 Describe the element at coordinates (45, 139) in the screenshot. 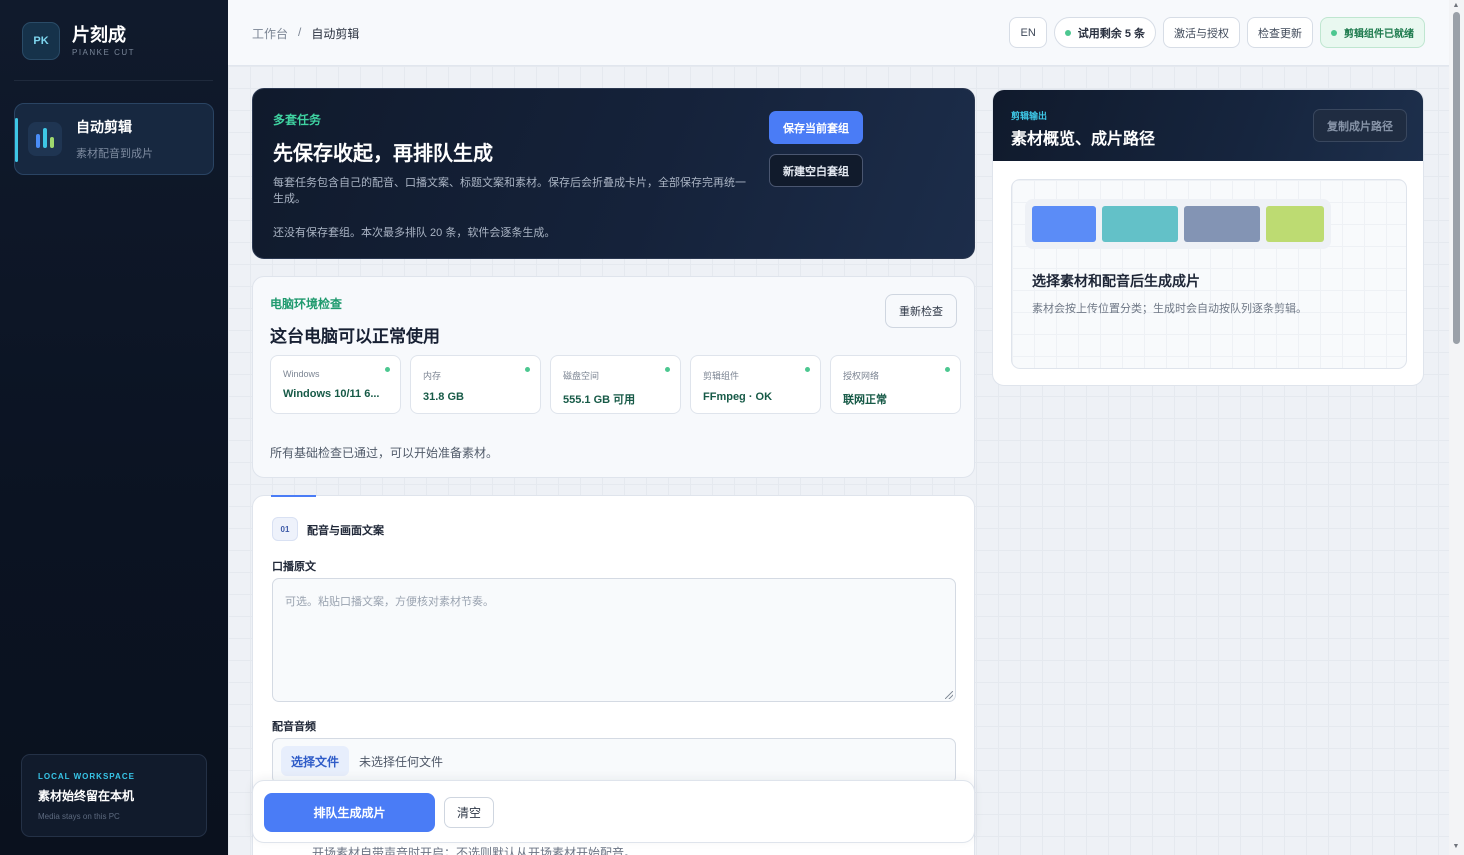

I see `bar-chart-icon` at that location.